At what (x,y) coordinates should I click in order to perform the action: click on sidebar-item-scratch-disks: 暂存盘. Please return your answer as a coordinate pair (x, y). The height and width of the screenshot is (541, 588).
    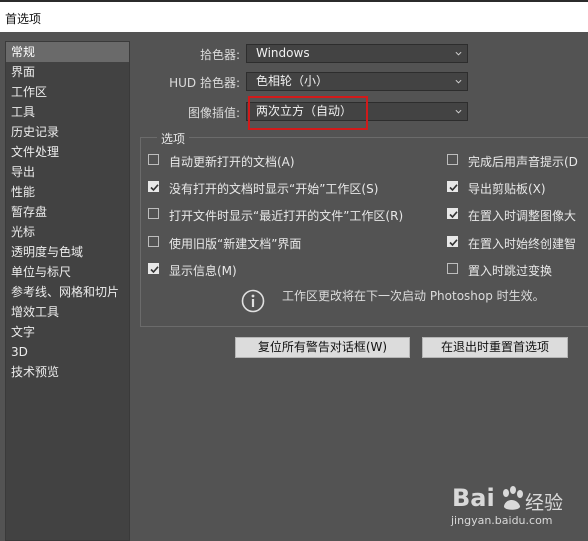
    Looking at the image, I should click on (67, 212).